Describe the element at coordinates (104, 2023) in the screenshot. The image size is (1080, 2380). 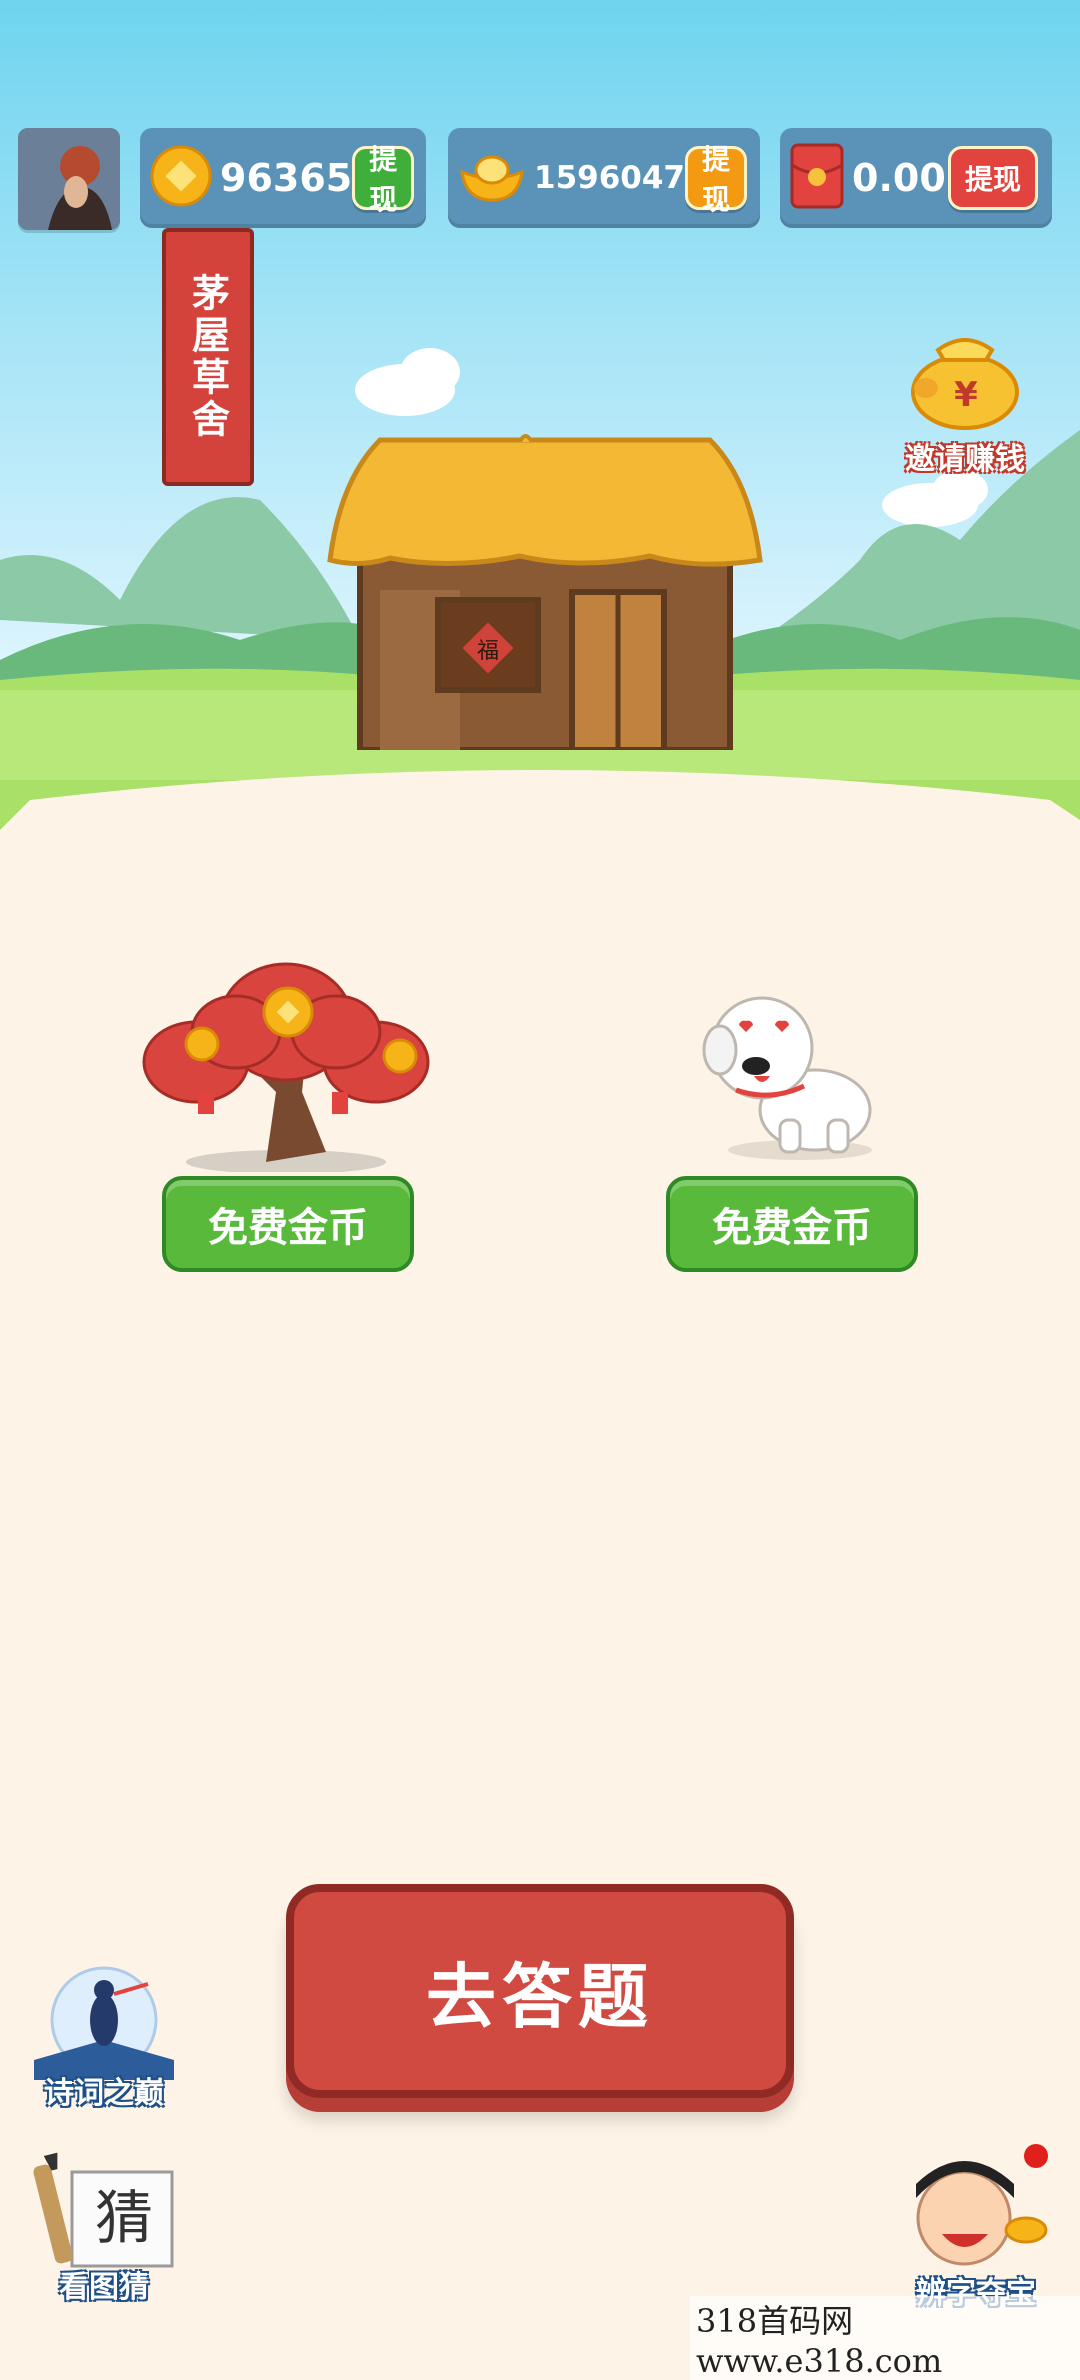
I see `poetry-peak-icon` at that location.